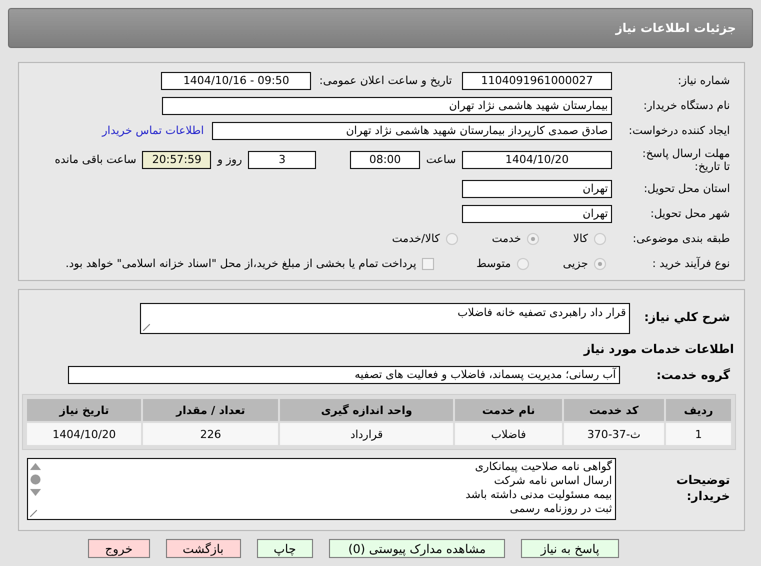  I want to click on column-header: کد خدمت, so click(614, 410).